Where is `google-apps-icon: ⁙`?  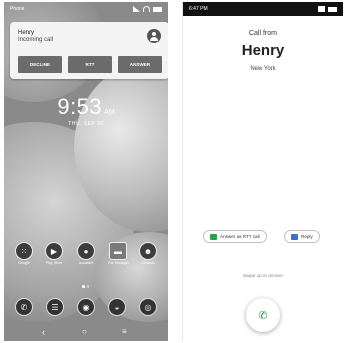 google-apps-icon: ⁙ is located at coordinates (24, 251).